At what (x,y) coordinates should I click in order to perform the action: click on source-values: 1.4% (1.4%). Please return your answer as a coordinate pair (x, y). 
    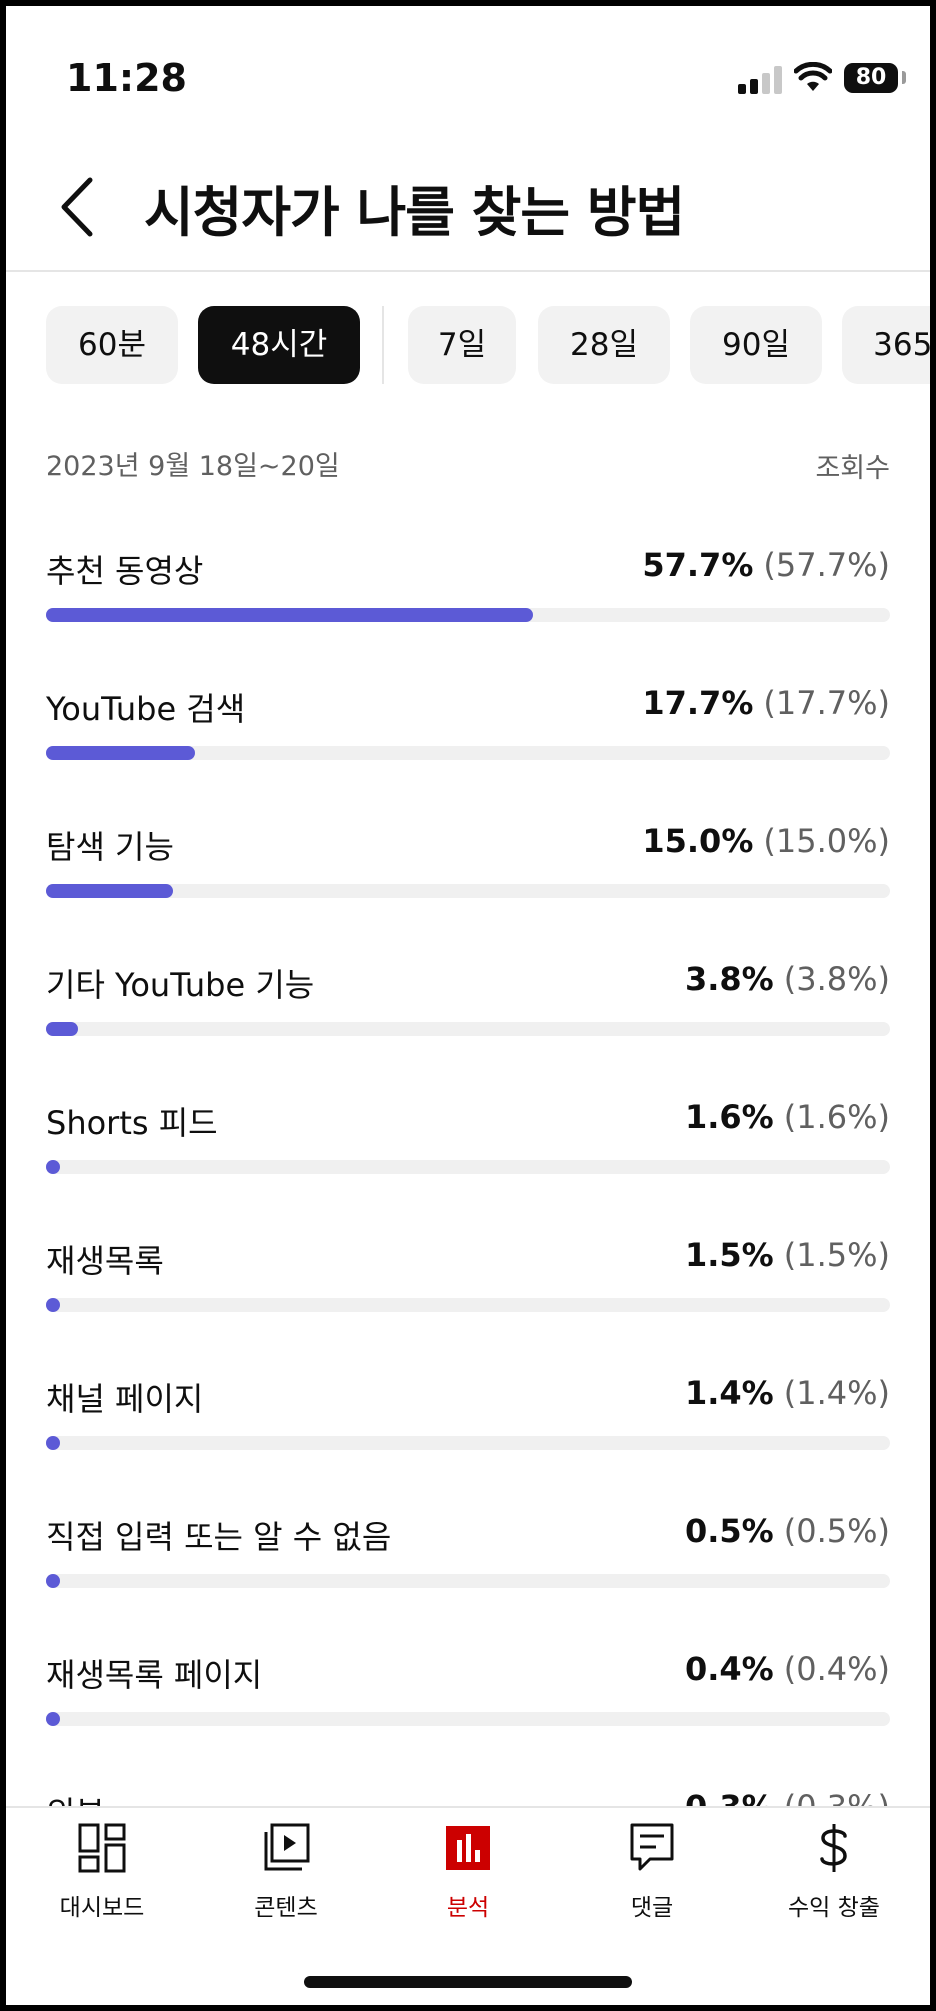
    Looking at the image, I should click on (787, 1393).